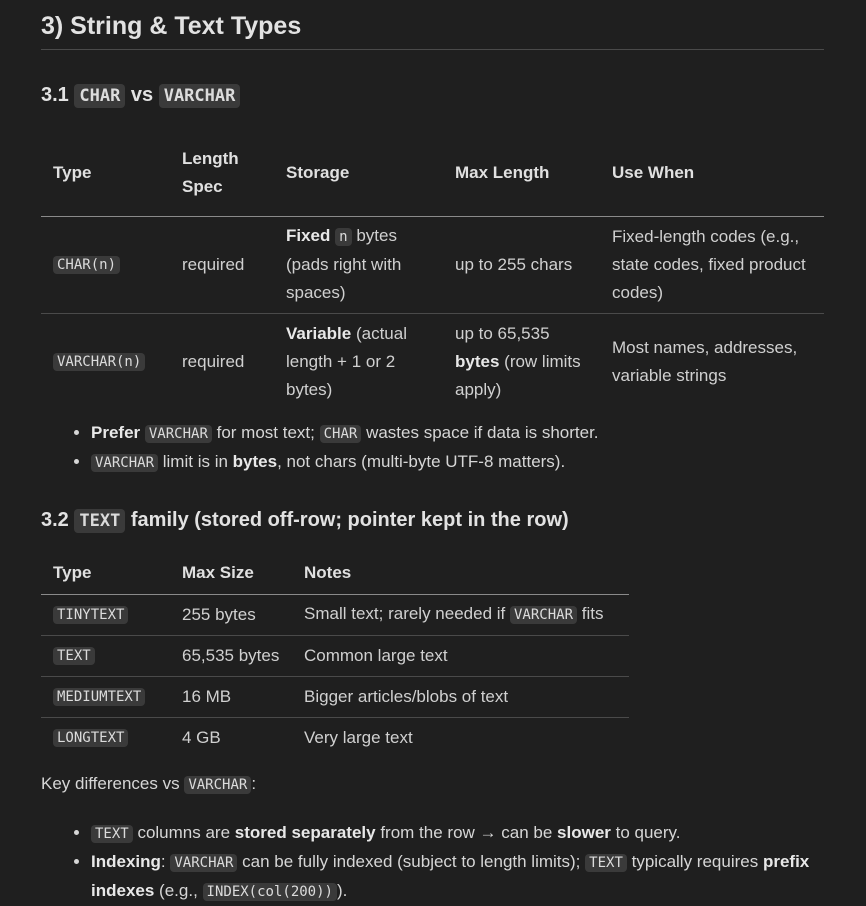 The width and height of the screenshot is (866, 906). What do you see at coordinates (432, 784) in the screenshot?
I see `key-differences-paragraph: Key differences vs VARCHAR:` at bounding box center [432, 784].